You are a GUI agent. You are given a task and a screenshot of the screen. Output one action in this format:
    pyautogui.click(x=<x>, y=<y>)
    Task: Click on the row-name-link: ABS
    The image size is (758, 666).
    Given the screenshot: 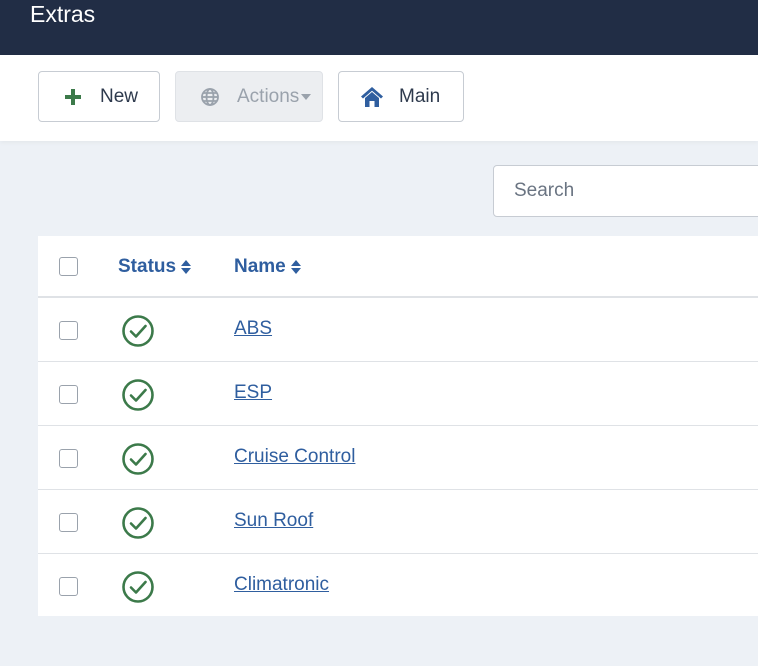 What is the action you would take?
    pyautogui.click(x=253, y=329)
    